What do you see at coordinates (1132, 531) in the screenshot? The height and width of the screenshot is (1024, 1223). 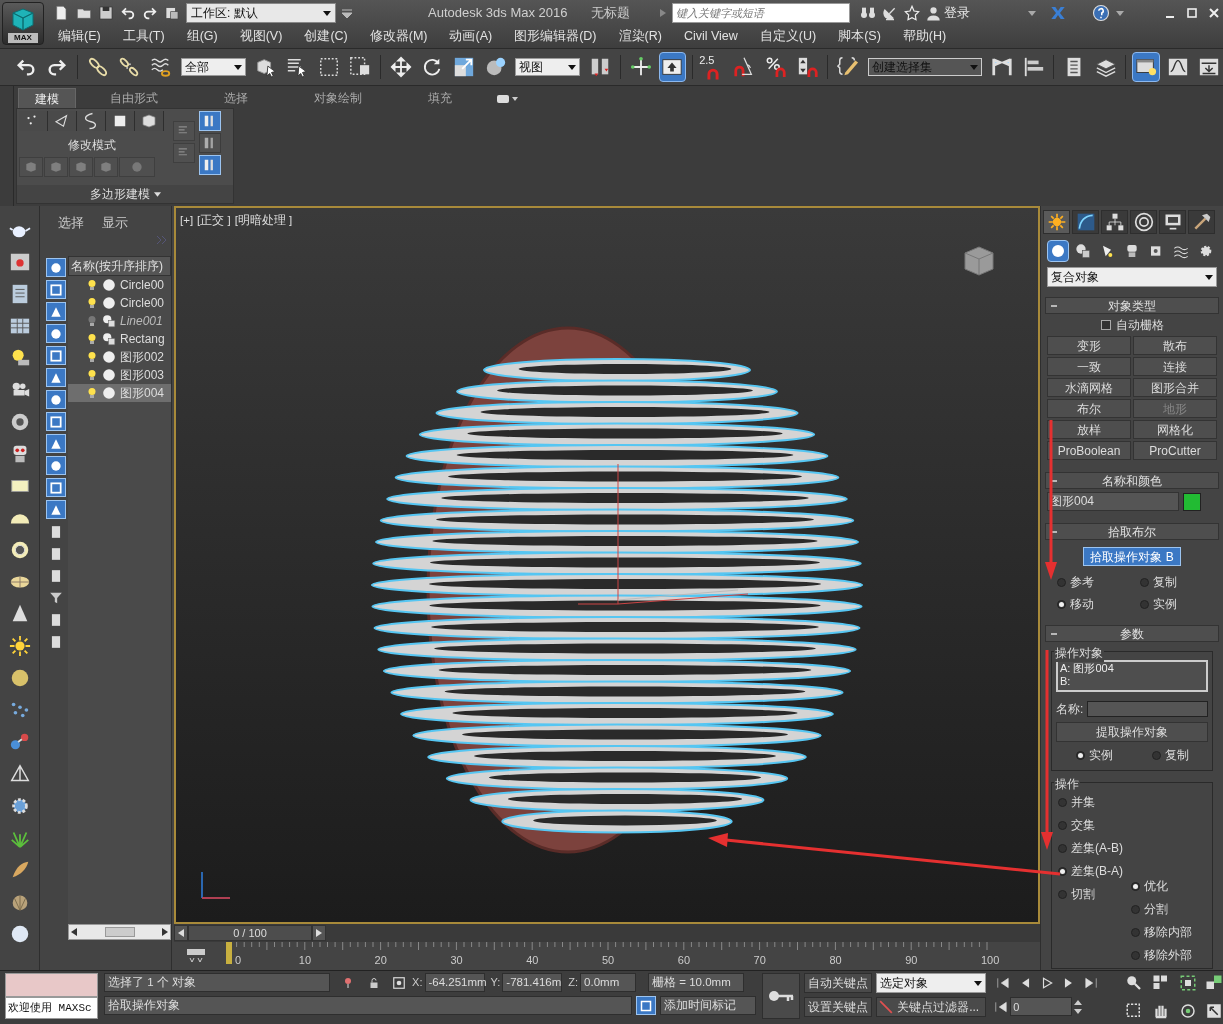 I see `rollout-header: 拾取布尔` at bounding box center [1132, 531].